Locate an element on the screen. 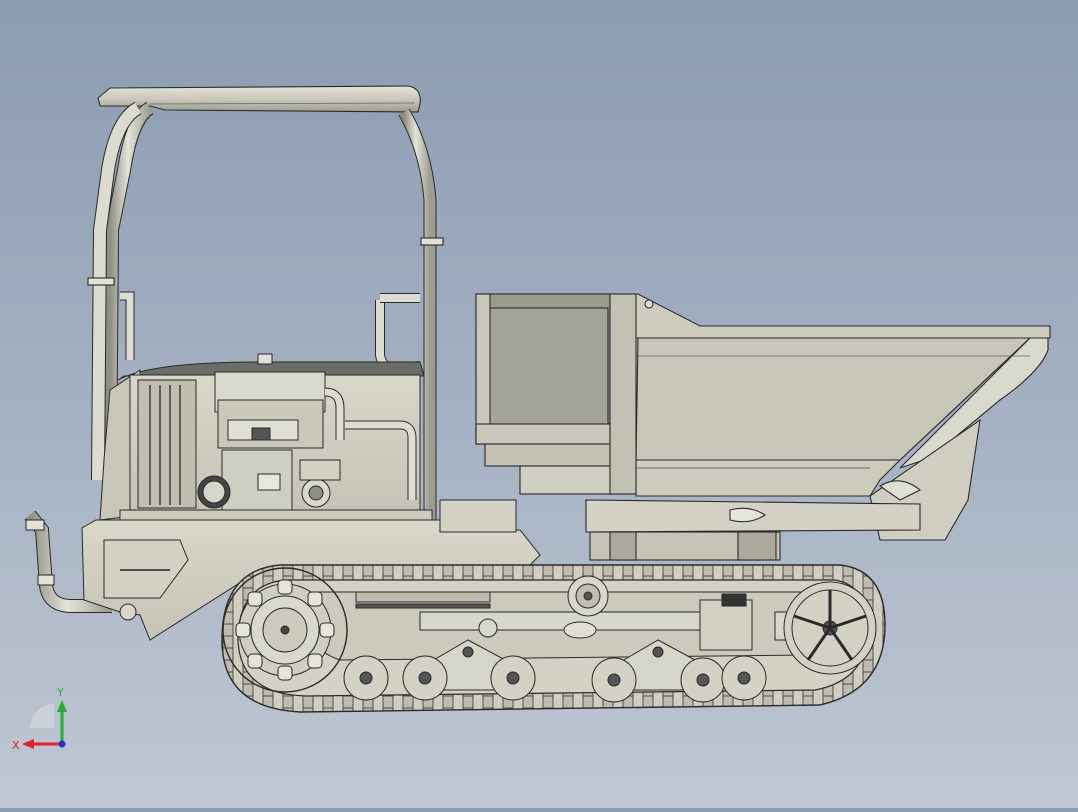 The image size is (1078, 812). drive-sprocket is located at coordinates (285, 630).